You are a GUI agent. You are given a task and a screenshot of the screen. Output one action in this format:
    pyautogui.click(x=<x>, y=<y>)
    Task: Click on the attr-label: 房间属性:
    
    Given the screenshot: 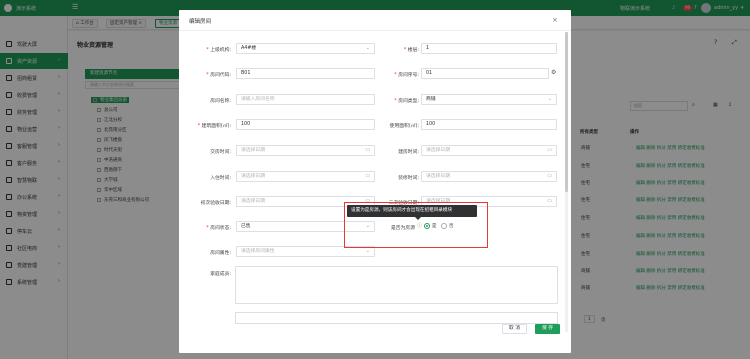 What is the action you would take?
    pyautogui.click(x=220, y=253)
    